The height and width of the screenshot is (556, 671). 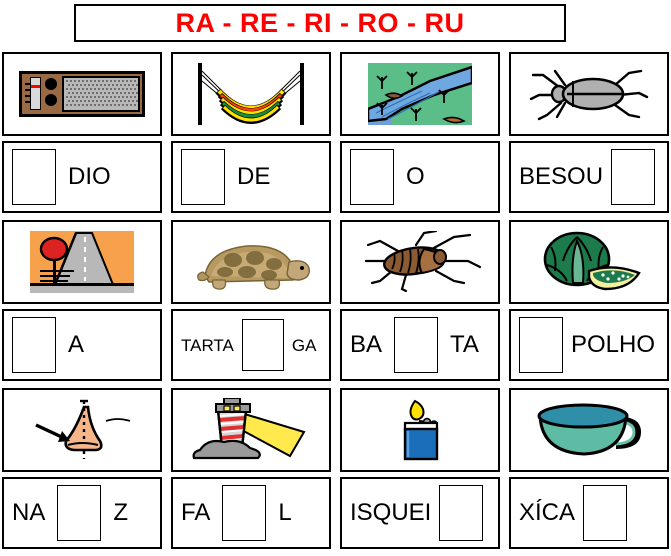 I want to click on picture-cell-tortoise, so click(x=251, y=262).